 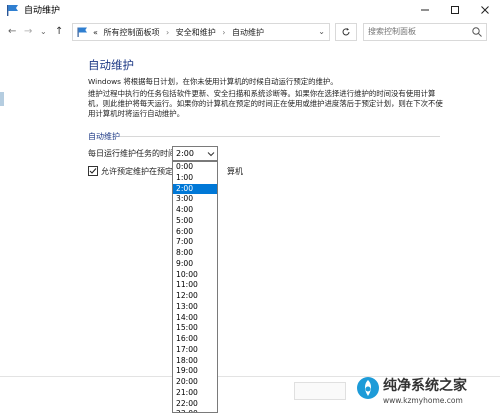 What do you see at coordinates (104, 136) in the screenshot?
I see `section-title: 自动维护` at bounding box center [104, 136].